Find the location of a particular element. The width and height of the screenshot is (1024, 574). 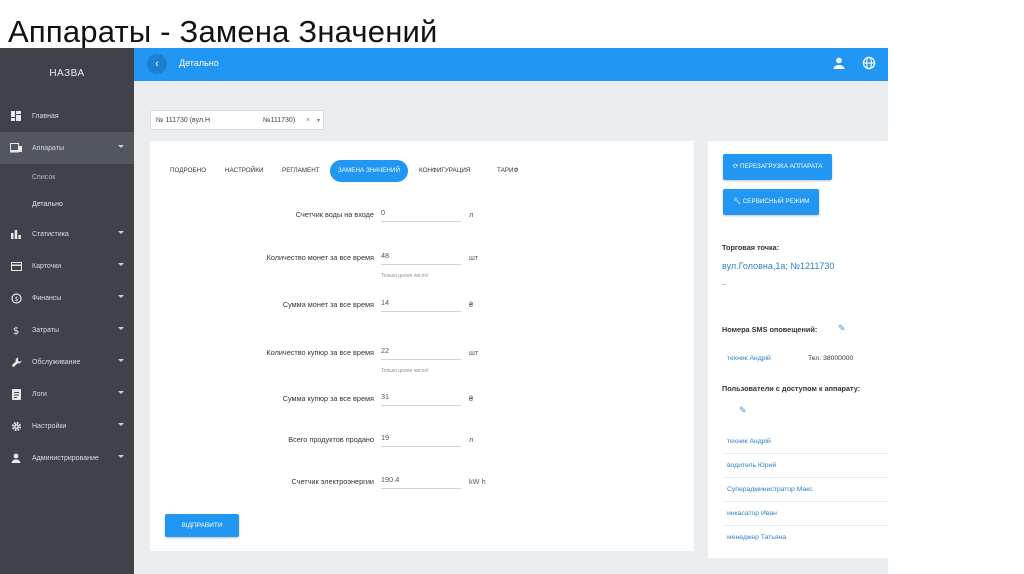

sidebar-item-label: Логи is located at coordinates (39, 394).